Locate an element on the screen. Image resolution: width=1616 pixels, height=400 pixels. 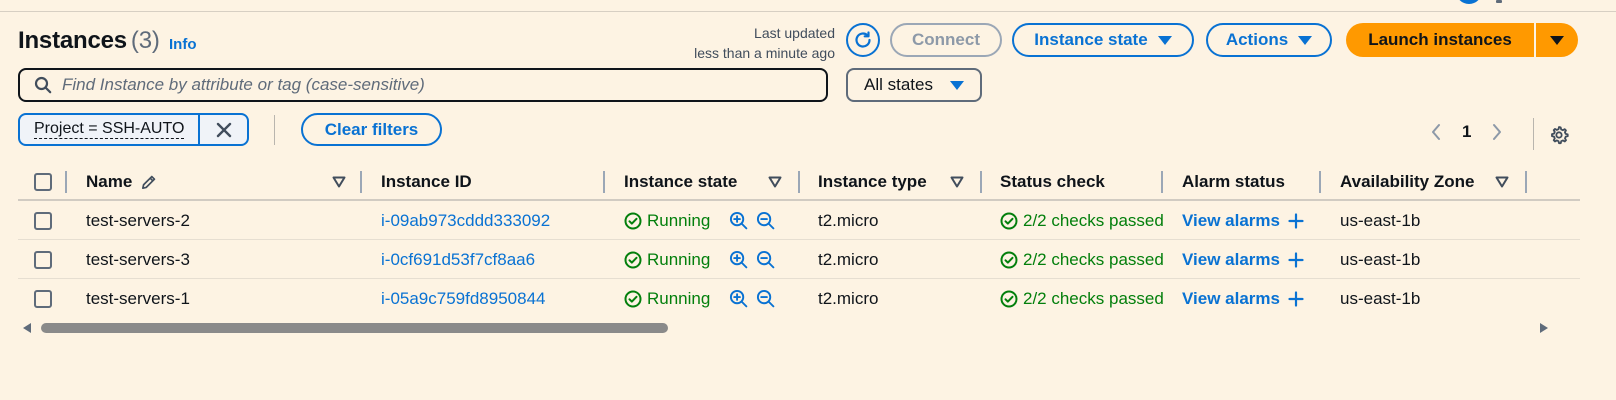
last-updated-label: Last updated is located at coordinates (794, 33).